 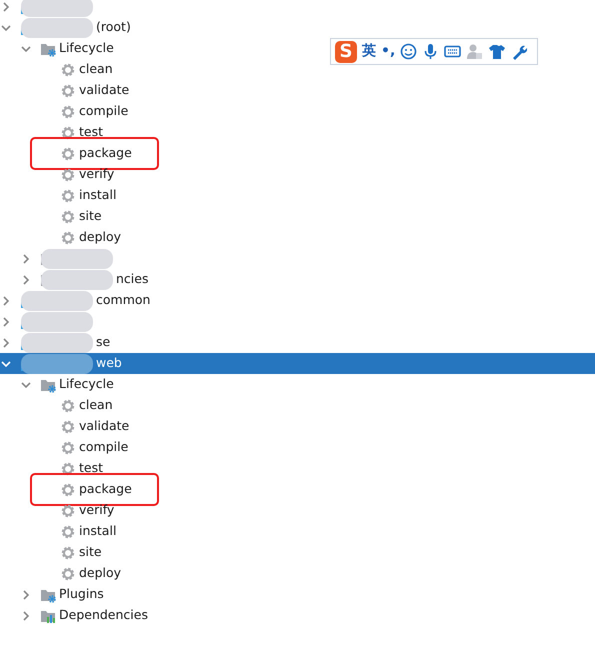 I want to click on selected-row: web, so click(x=297, y=363).